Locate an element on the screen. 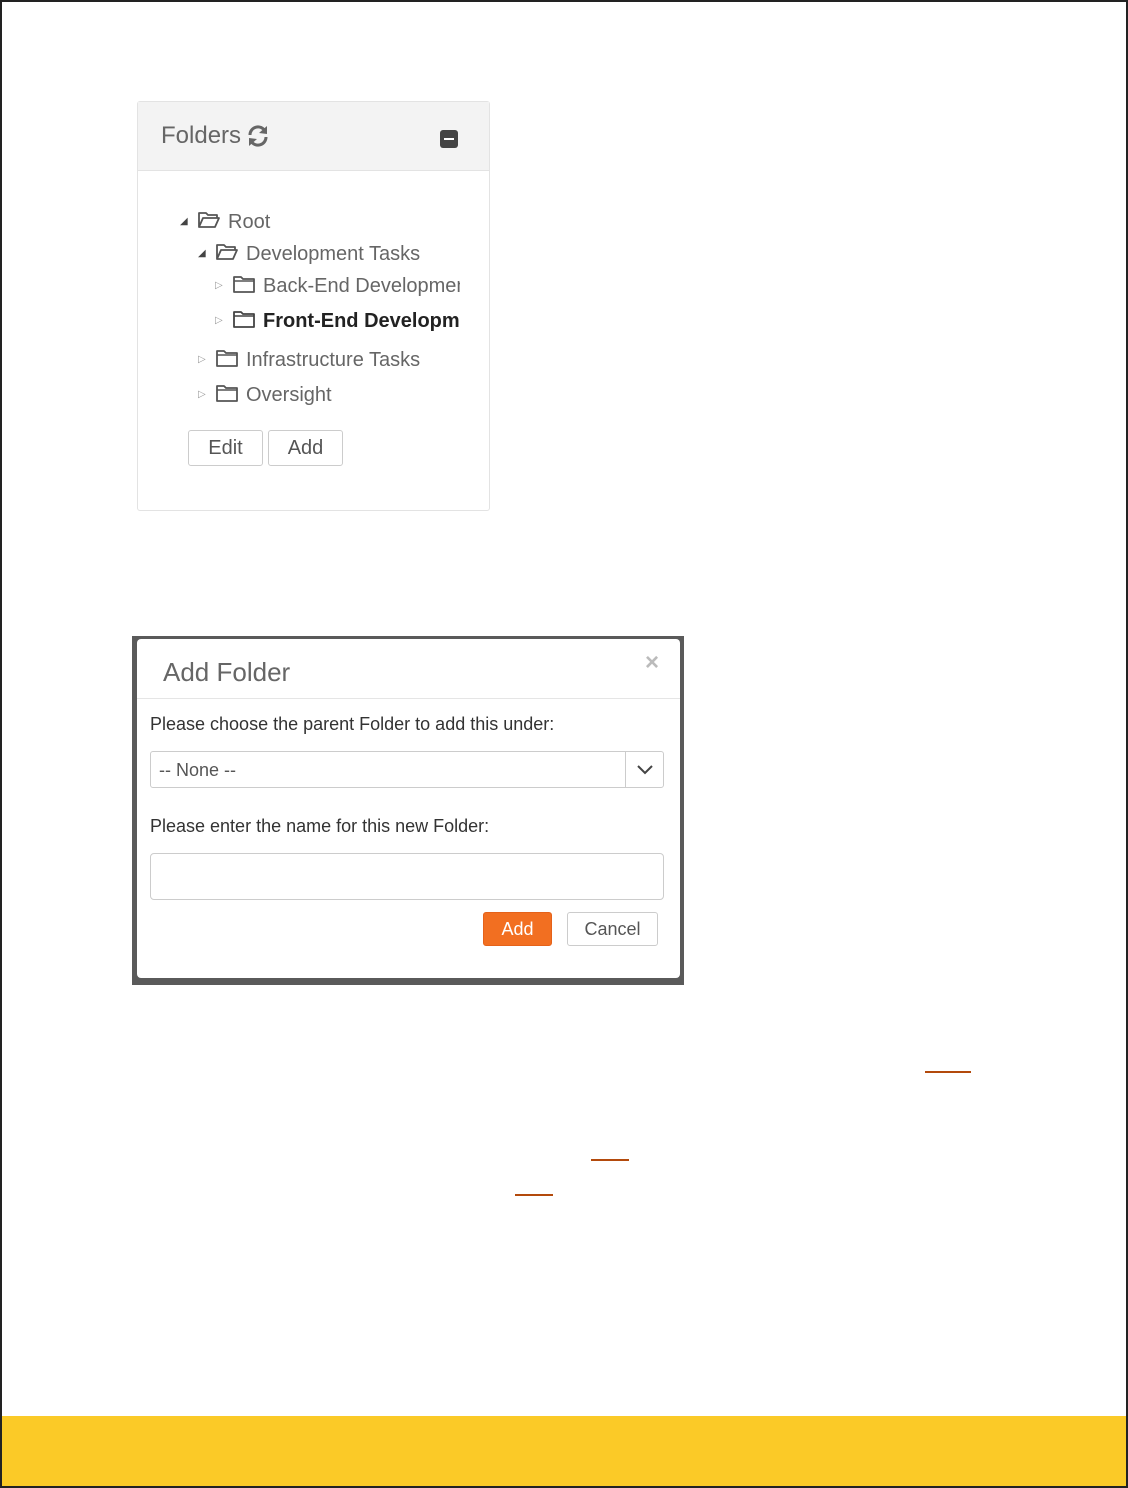 This screenshot has width=1128, height=1488. tree-node-front-end-development: ▷ Front-End Development is located at coordinates (337, 321).